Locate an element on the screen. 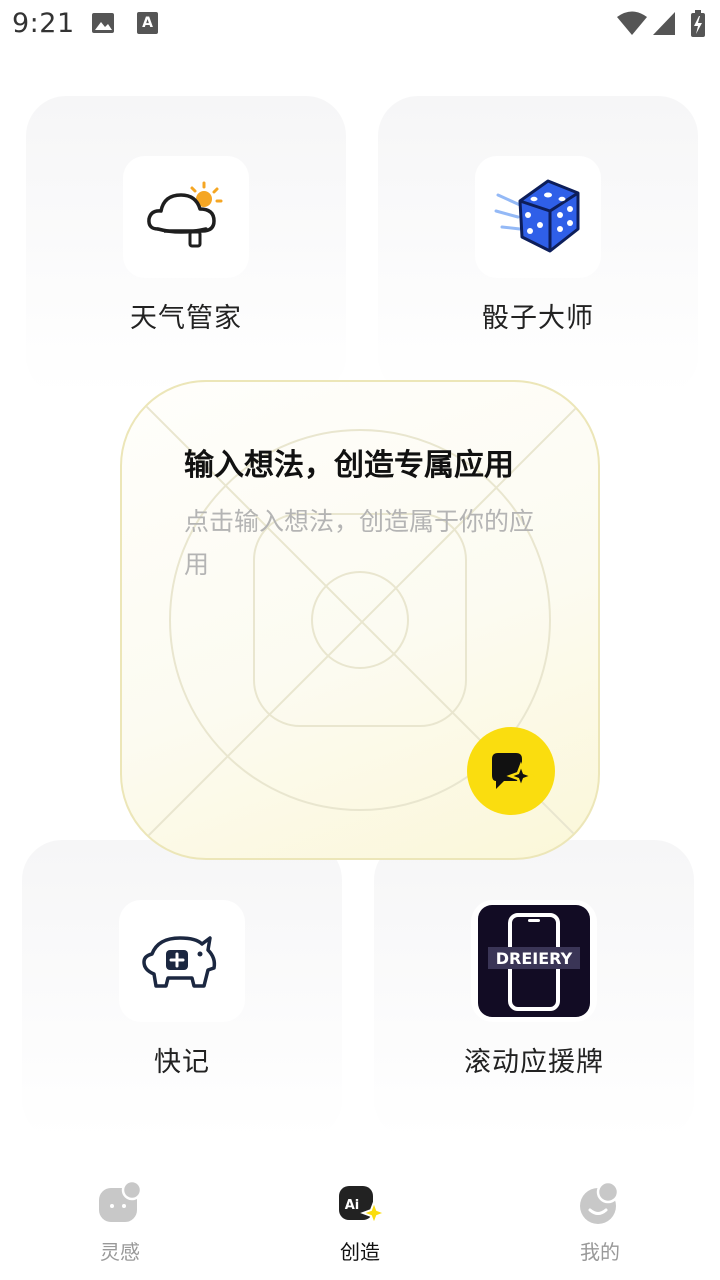 This screenshot has width=720, height=1280. a-notification-icon: A is located at coordinates (147, 23).